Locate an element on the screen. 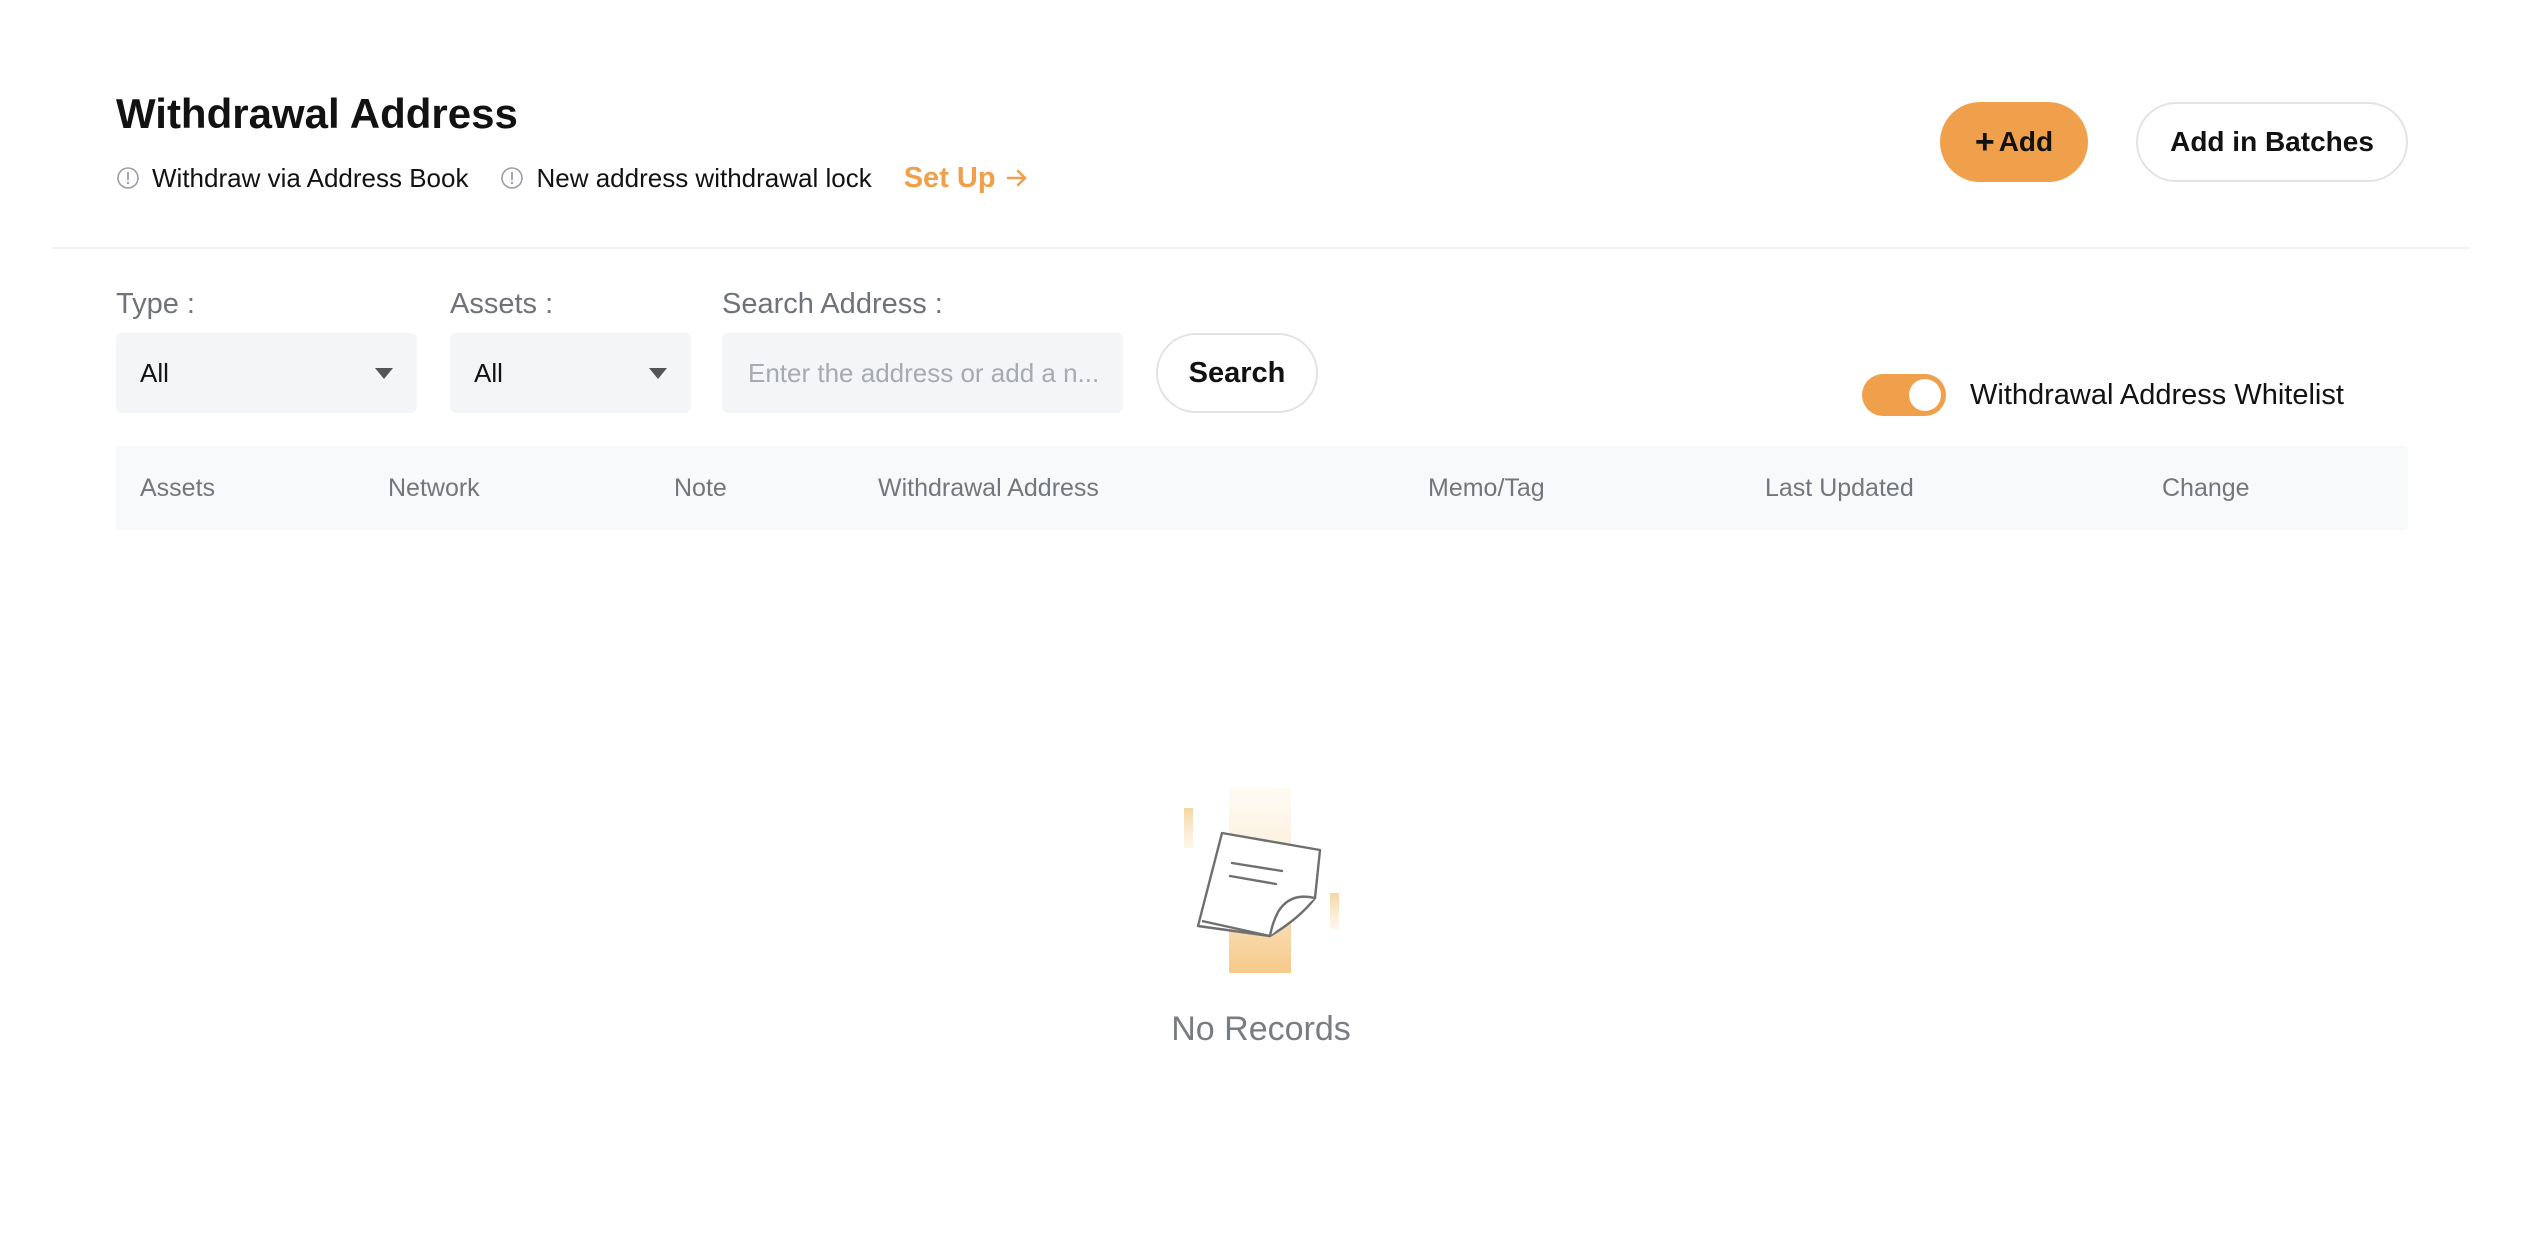  add-button-label: Add is located at coordinates (2026, 141).